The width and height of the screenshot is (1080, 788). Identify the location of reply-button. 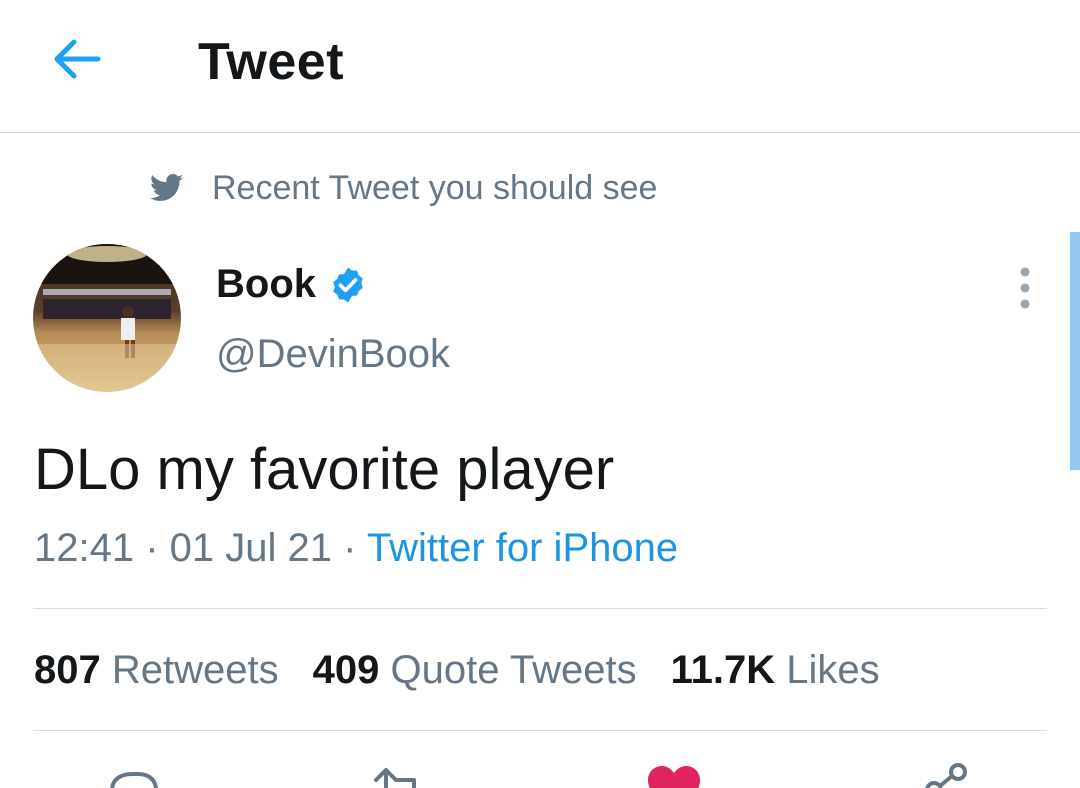
(134, 774).